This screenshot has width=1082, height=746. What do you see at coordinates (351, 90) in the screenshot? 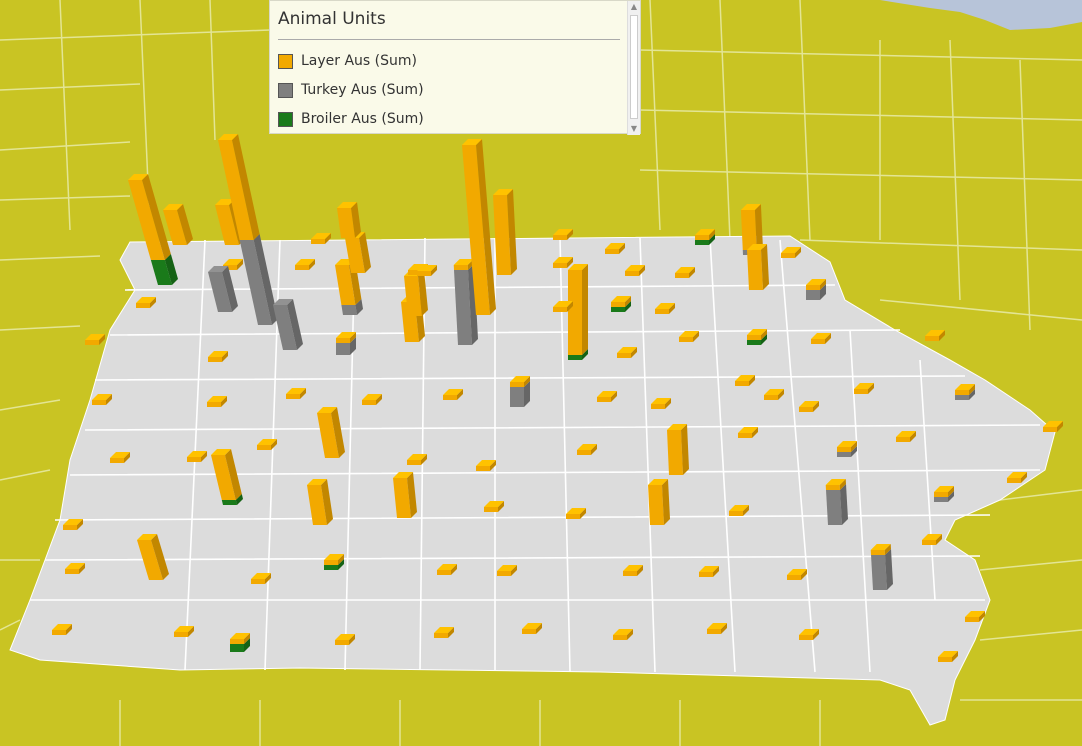
I see `legend-item-turkey: Turkey Aus (Sum)` at bounding box center [351, 90].